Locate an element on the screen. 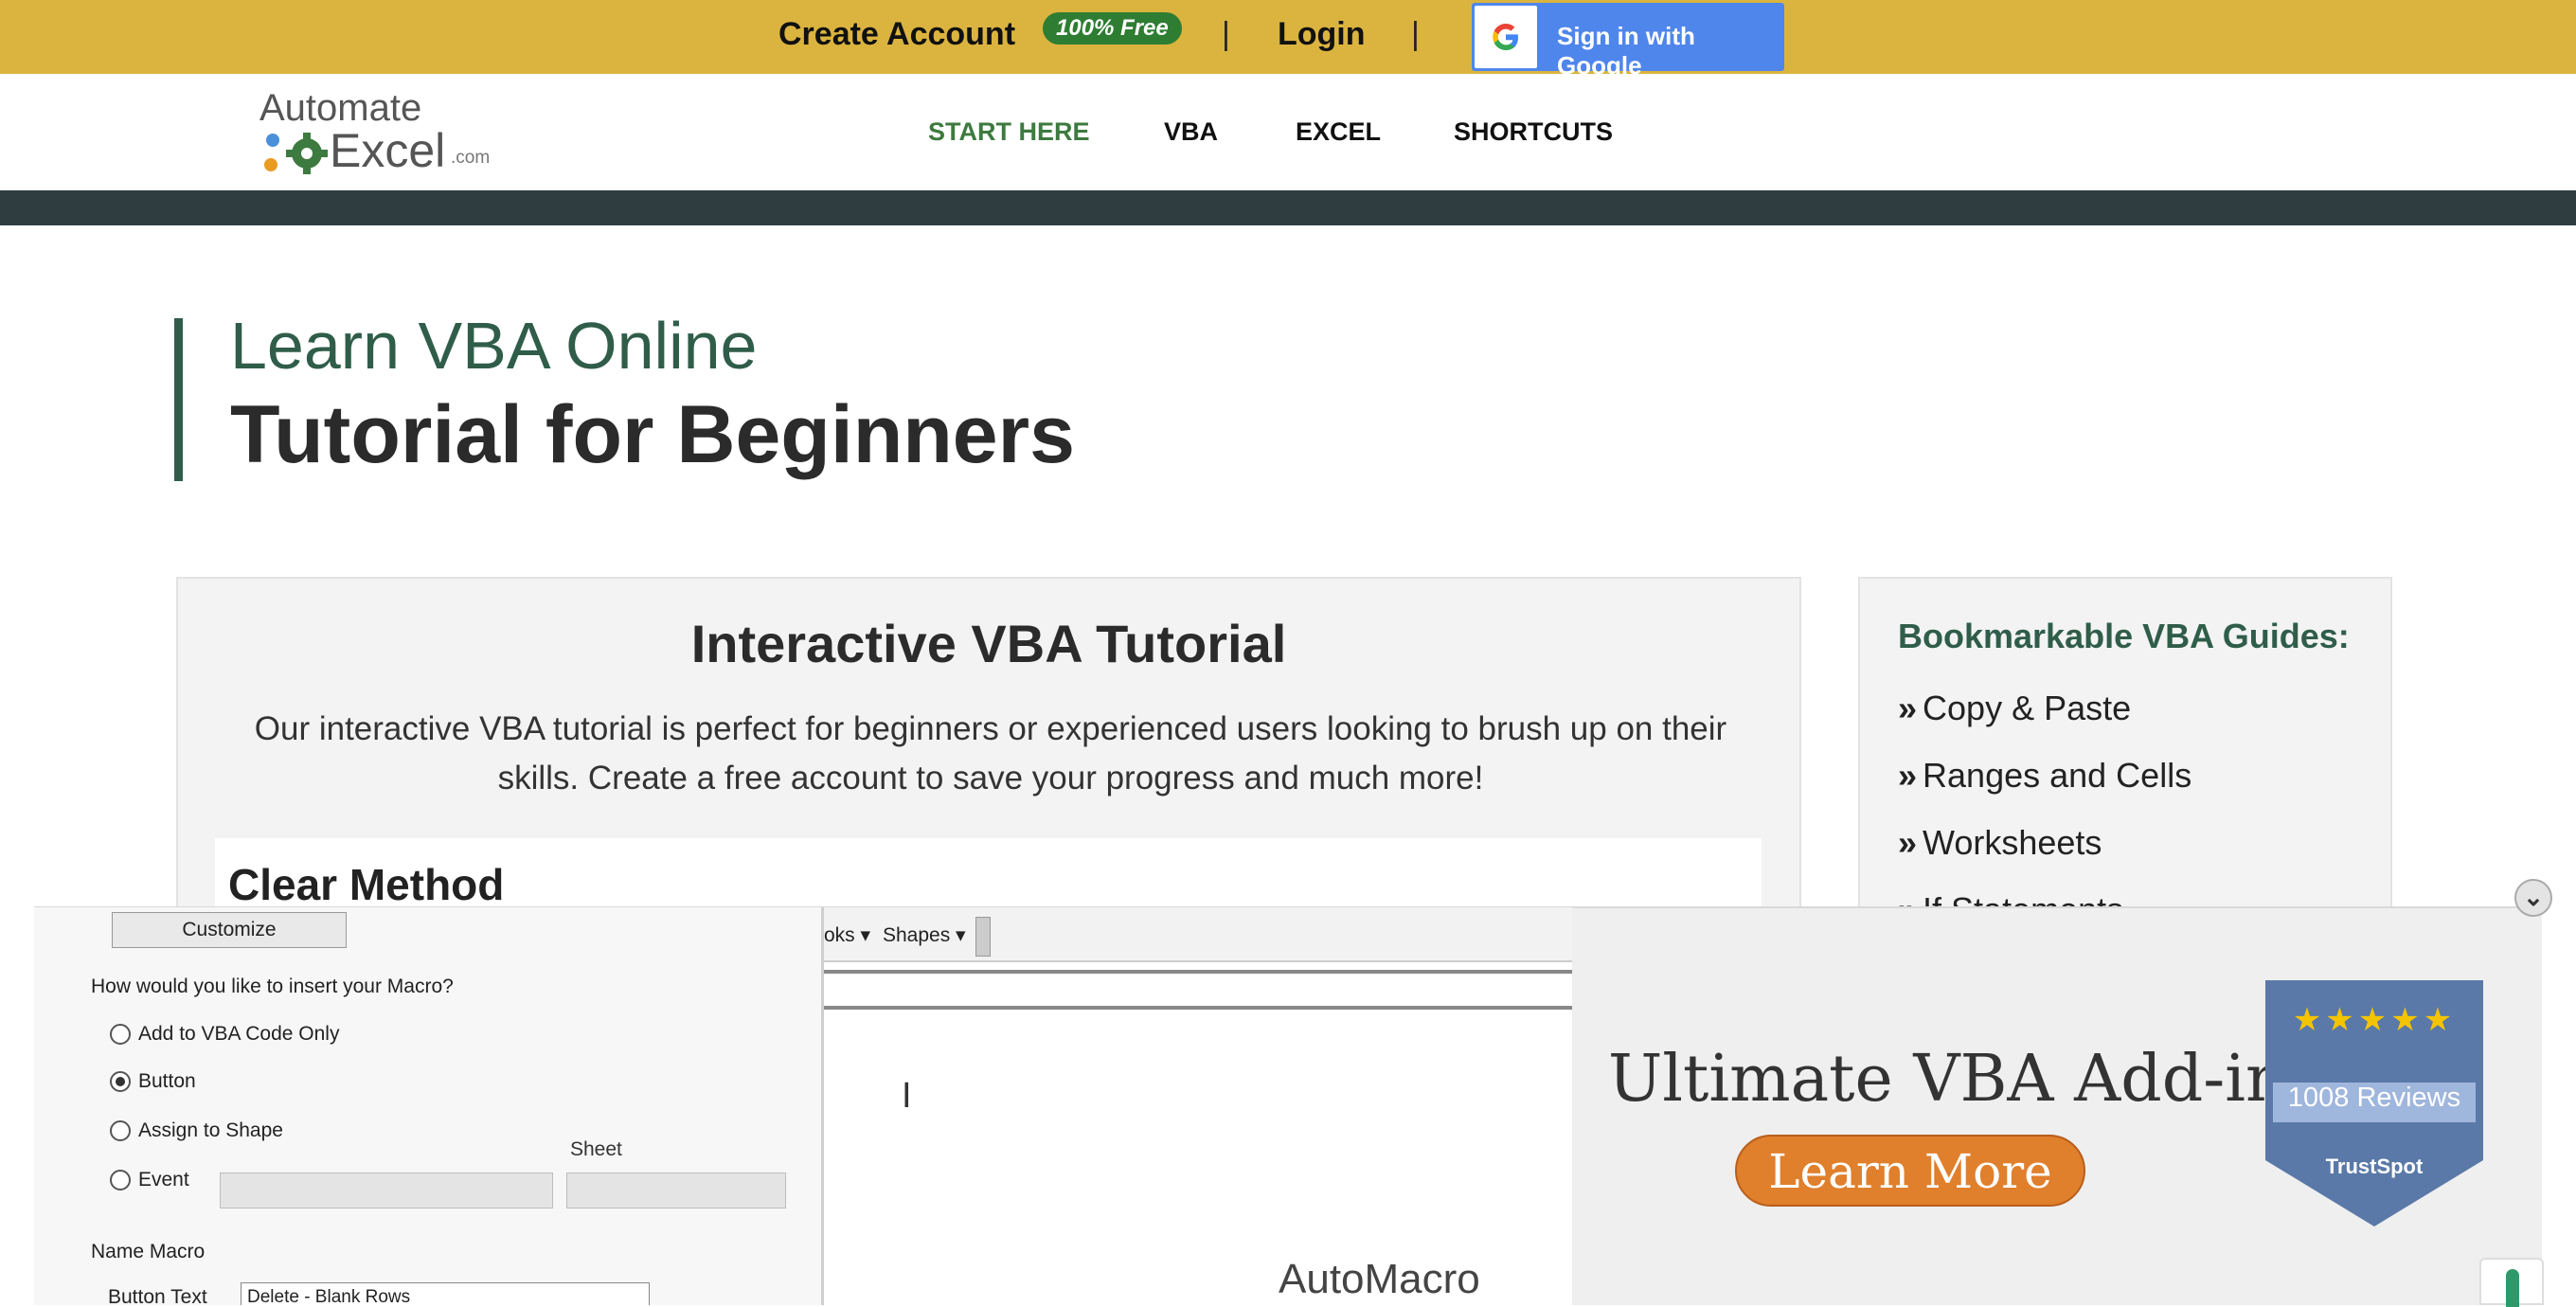  learn-more-button: Learn More is located at coordinates (1910, 1171).